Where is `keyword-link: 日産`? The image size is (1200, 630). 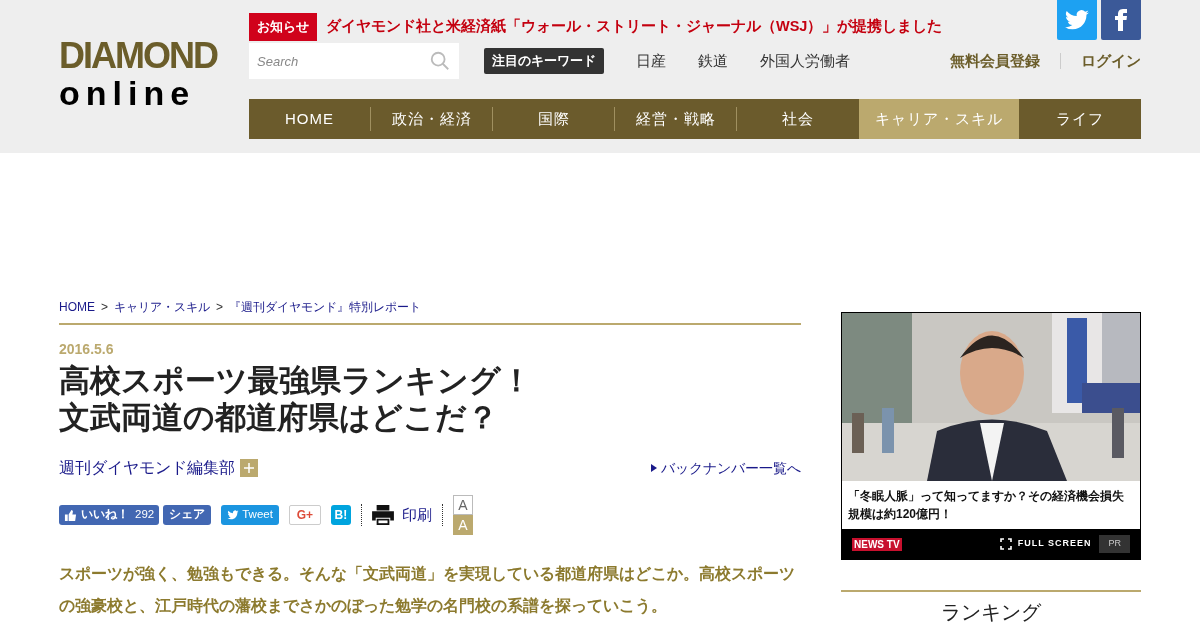 keyword-link: 日産 is located at coordinates (651, 61).